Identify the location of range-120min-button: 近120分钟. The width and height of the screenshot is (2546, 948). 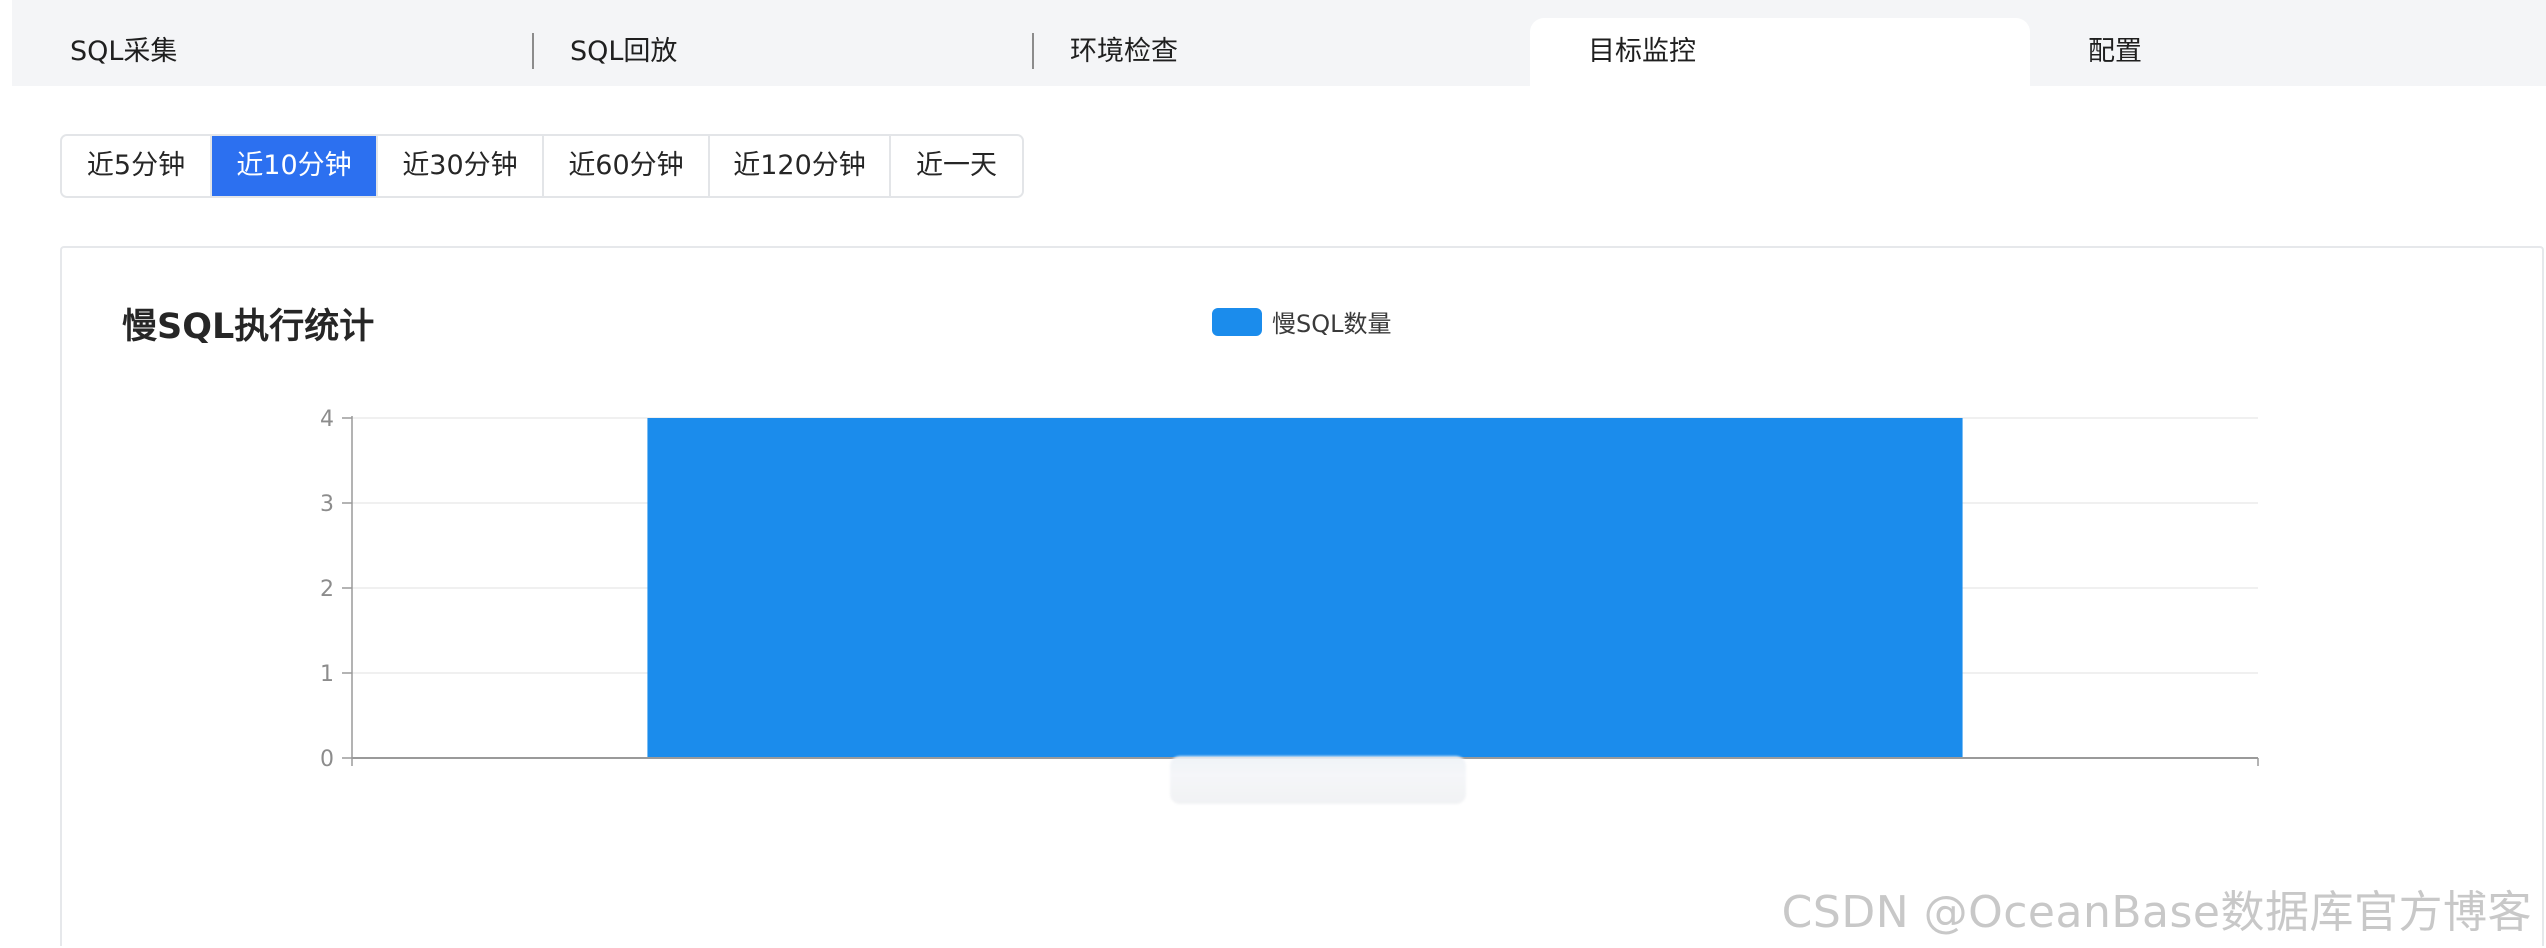
(800, 166).